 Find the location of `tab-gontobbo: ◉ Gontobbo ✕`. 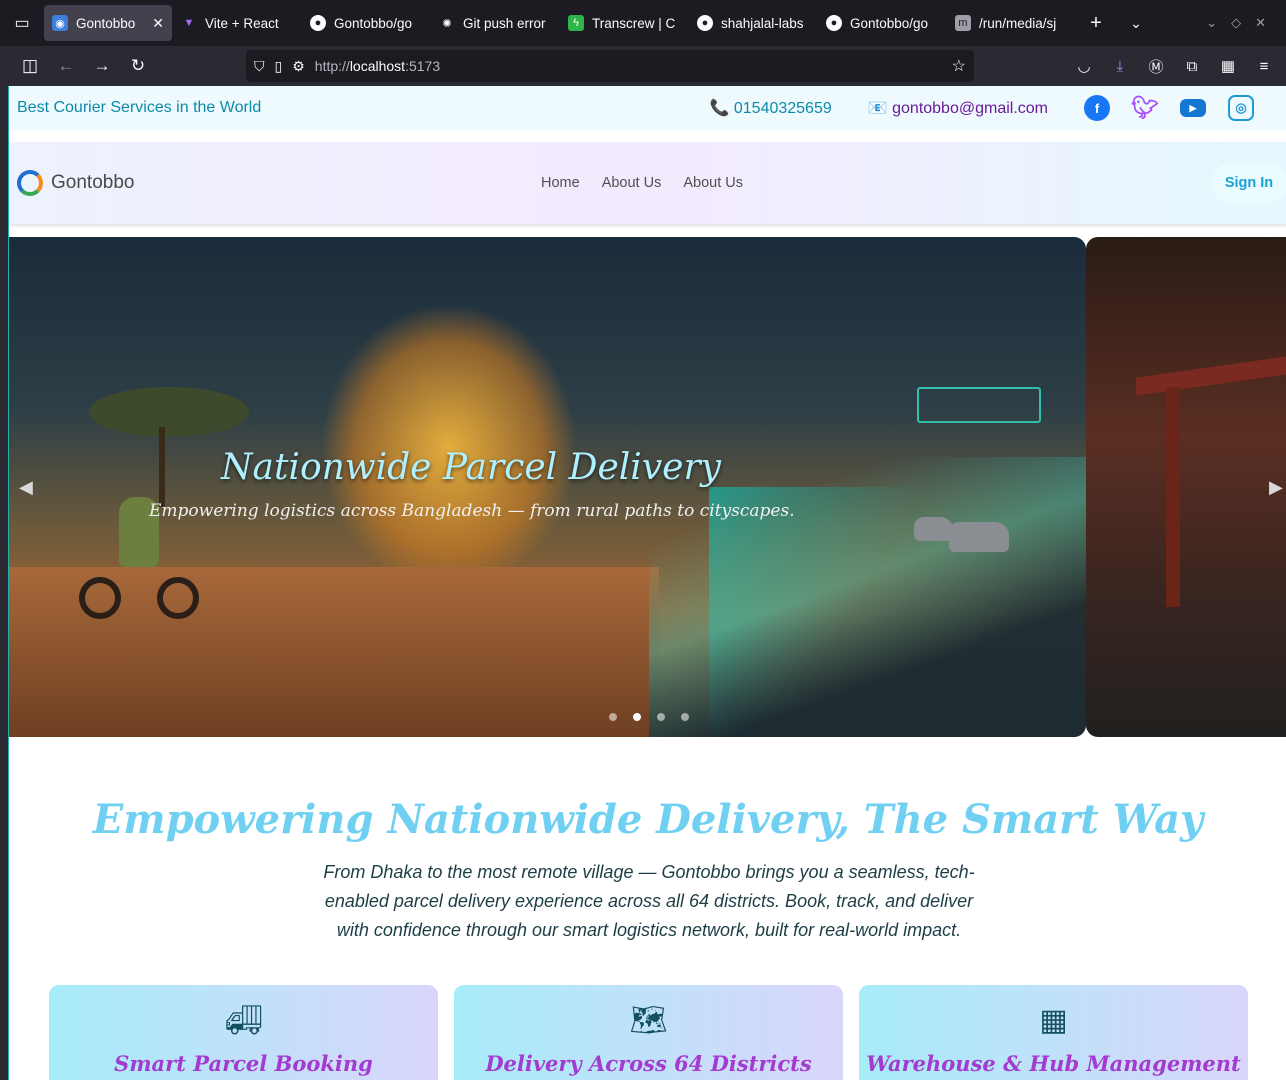

tab-gontobbo: ◉ Gontobbo ✕ is located at coordinates (108, 23).